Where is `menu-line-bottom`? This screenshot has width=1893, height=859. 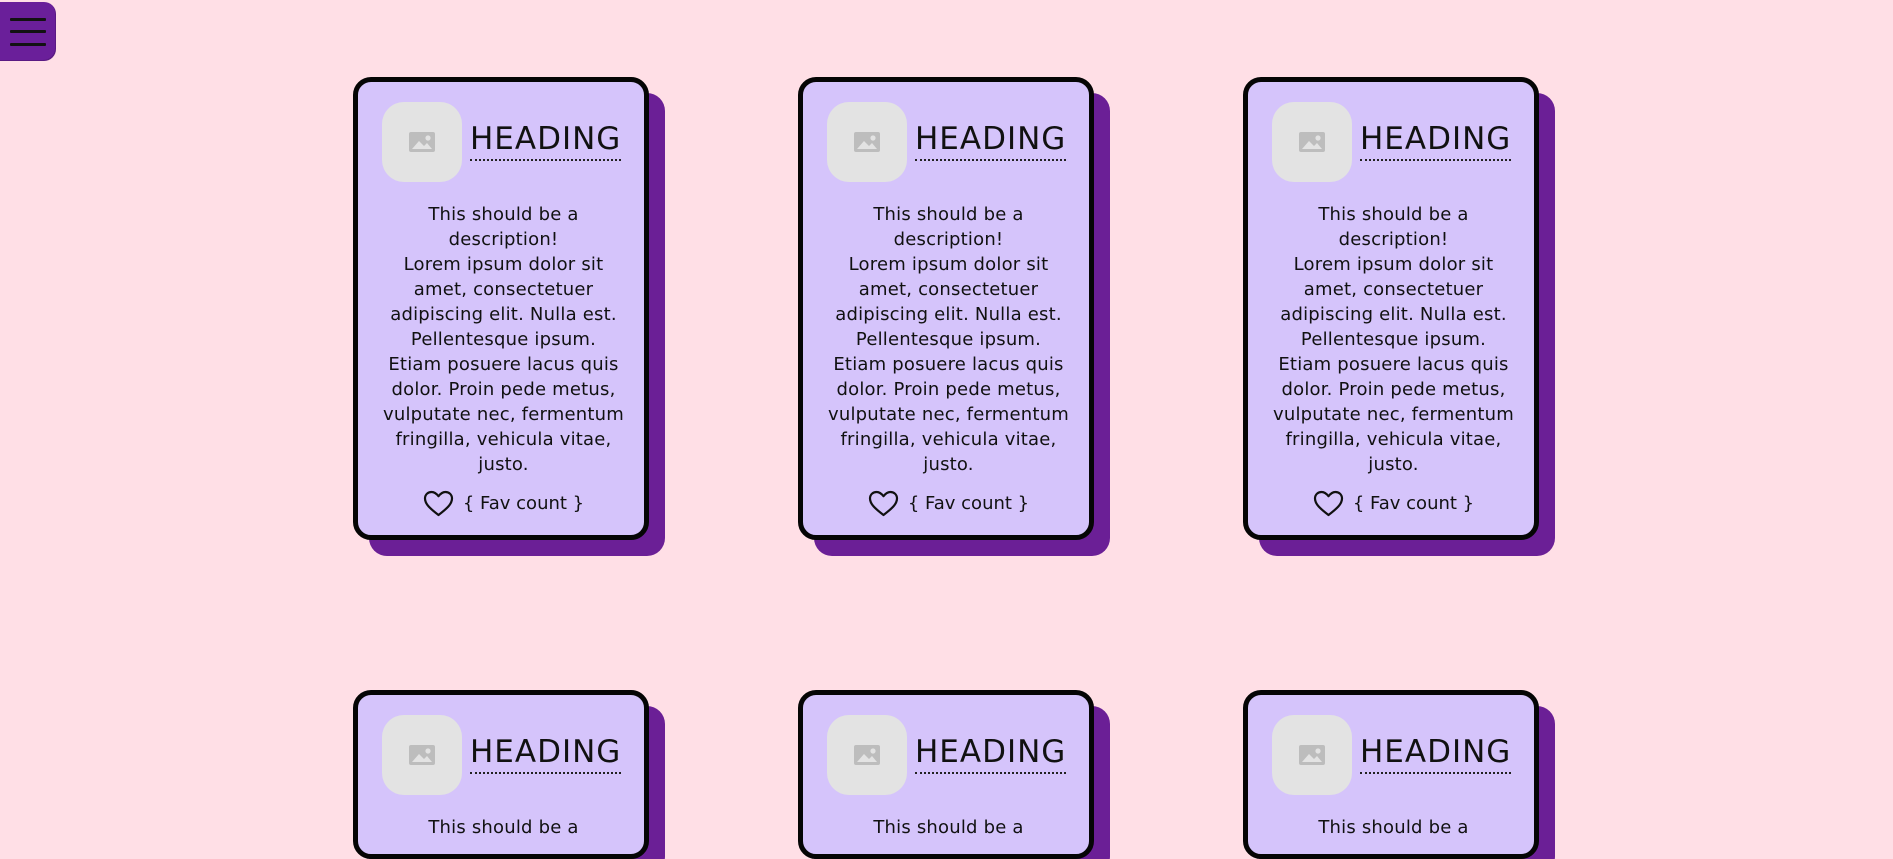 menu-line-bottom is located at coordinates (28, 44).